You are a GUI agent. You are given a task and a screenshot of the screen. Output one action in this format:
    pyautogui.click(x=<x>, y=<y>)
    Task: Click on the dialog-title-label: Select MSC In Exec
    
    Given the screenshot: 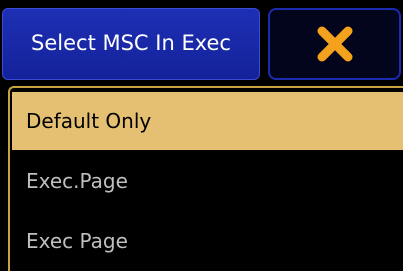 What is the action you would take?
    pyautogui.click(x=131, y=43)
    